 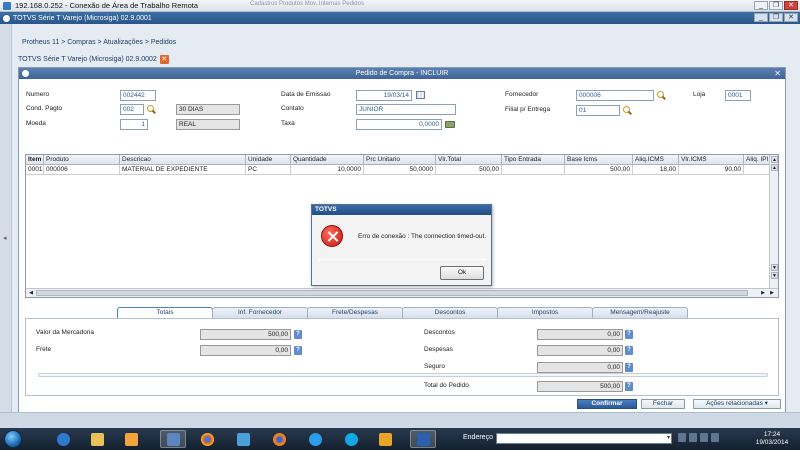 I want to click on taskbar-app-media, so click(x=131, y=439).